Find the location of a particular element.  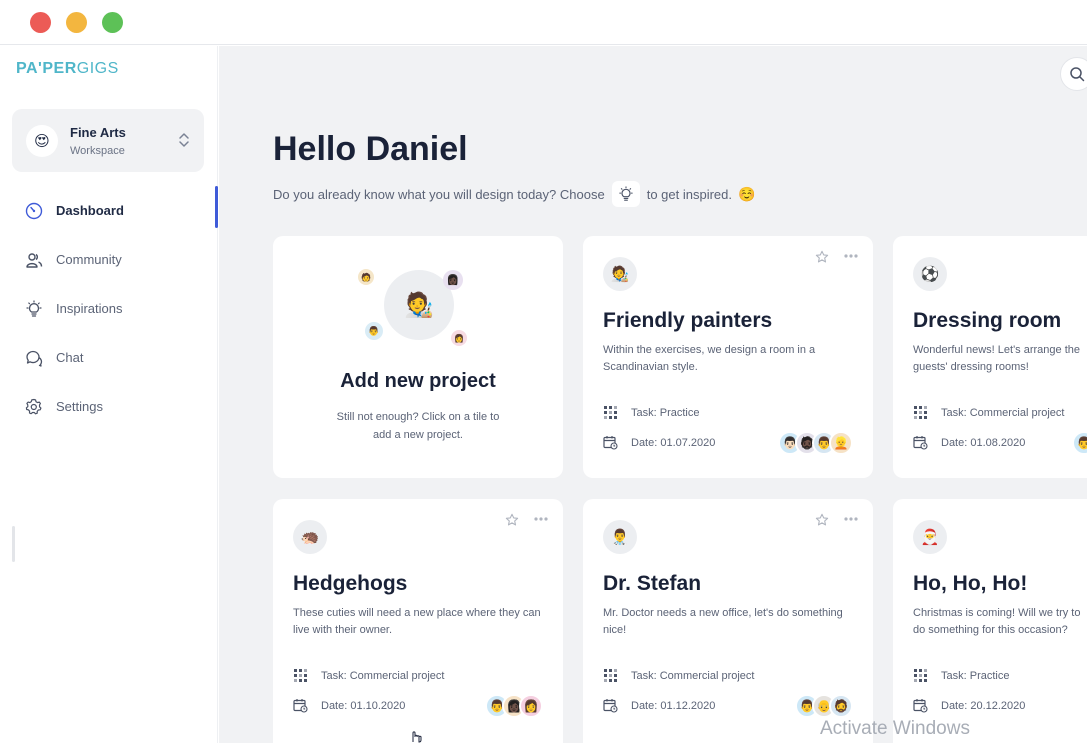

project-title: Hedgehogs is located at coordinates (350, 583).